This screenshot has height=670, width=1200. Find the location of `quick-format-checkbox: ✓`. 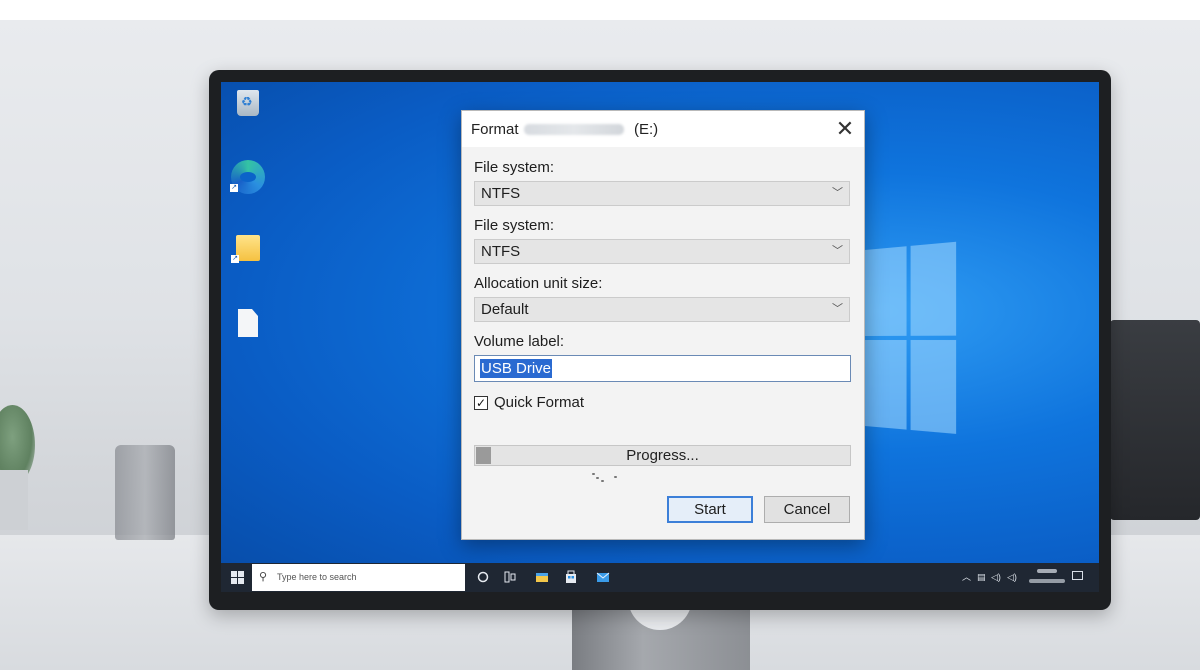

quick-format-checkbox: ✓ is located at coordinates (481, 403).